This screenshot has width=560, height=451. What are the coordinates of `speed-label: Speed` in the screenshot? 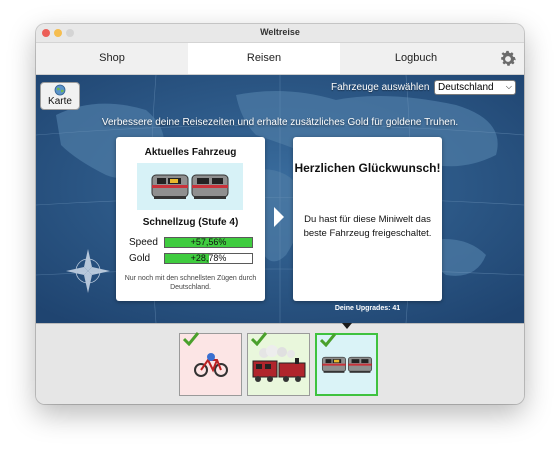 It's located at (143, 242).